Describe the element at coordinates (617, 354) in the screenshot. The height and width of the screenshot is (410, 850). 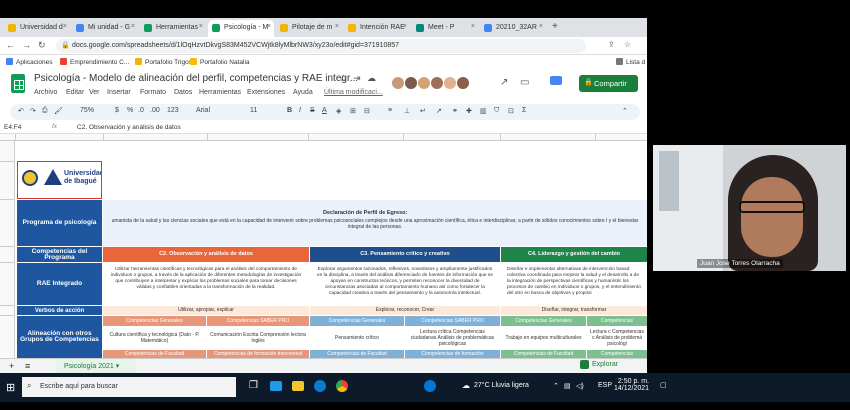
I see `competencias-extra-header: Competencias` at that location.